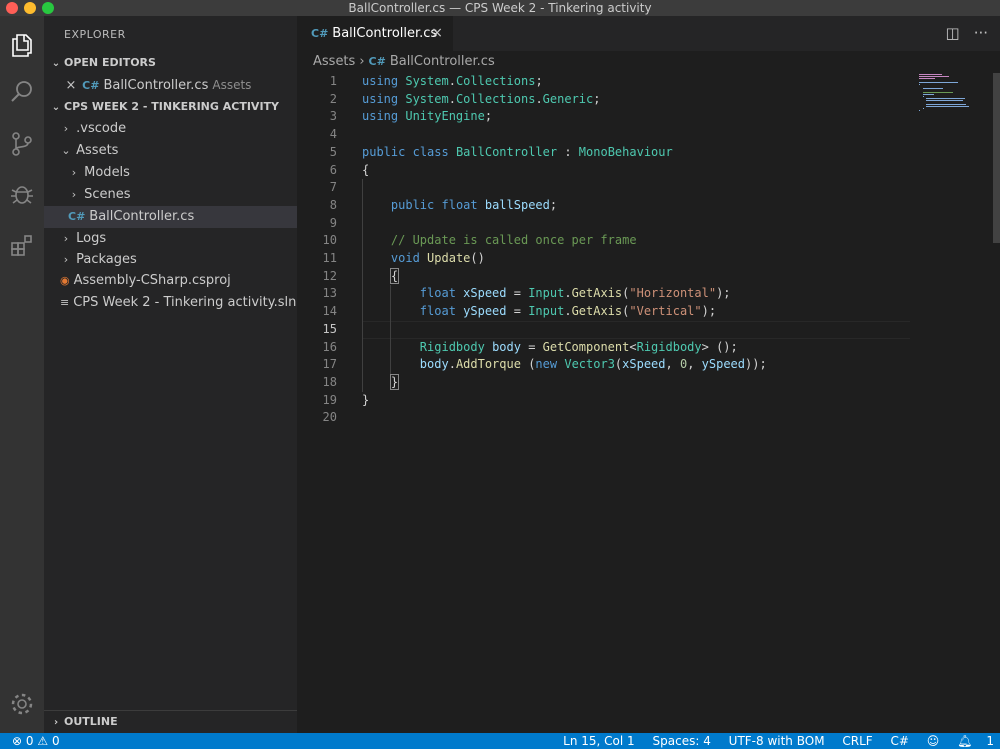  What do you see at coordinates (334, 61) in the screenshot?
I see `breadcrumb-assets: Assets` at bounding box center [334, 61].